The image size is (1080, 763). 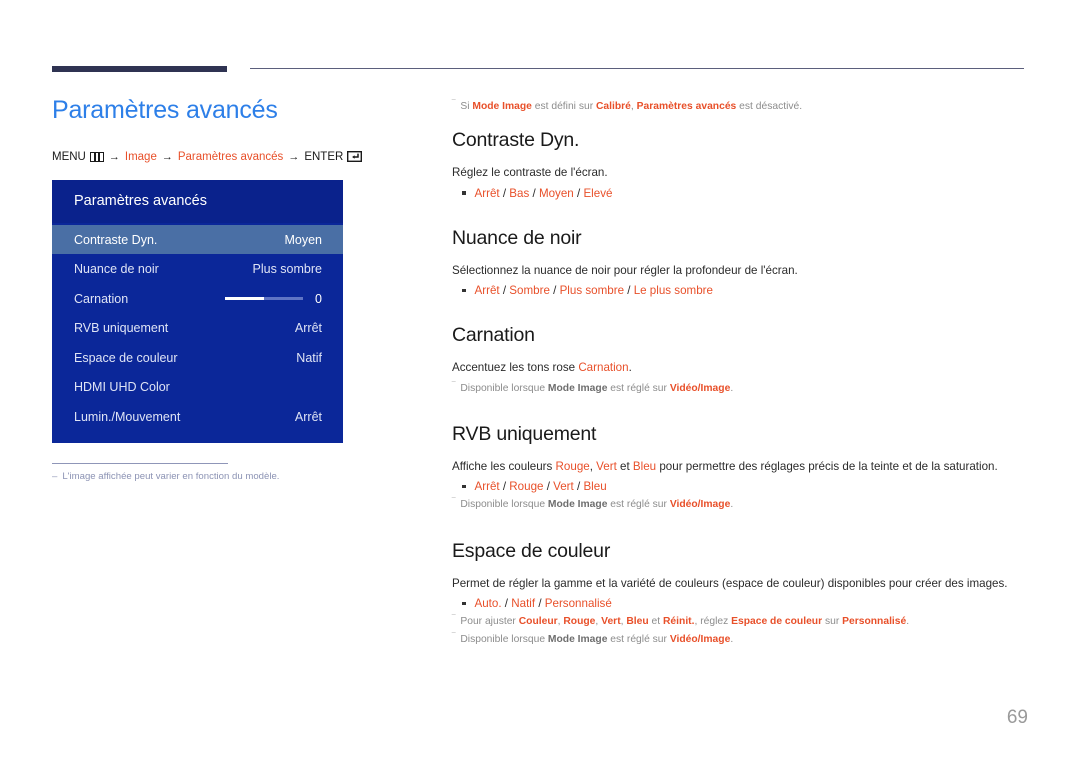 I want to click on breadcrumb-arrow-1: →, so click(x=114, y=156).